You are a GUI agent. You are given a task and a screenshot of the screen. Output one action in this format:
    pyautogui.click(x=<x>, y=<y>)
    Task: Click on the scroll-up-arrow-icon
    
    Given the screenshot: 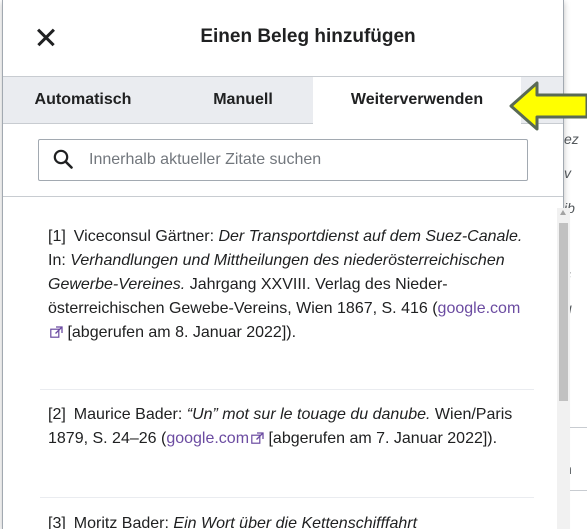 What is the action you would take?
    pyautogui.click(x=563, y=212)
    